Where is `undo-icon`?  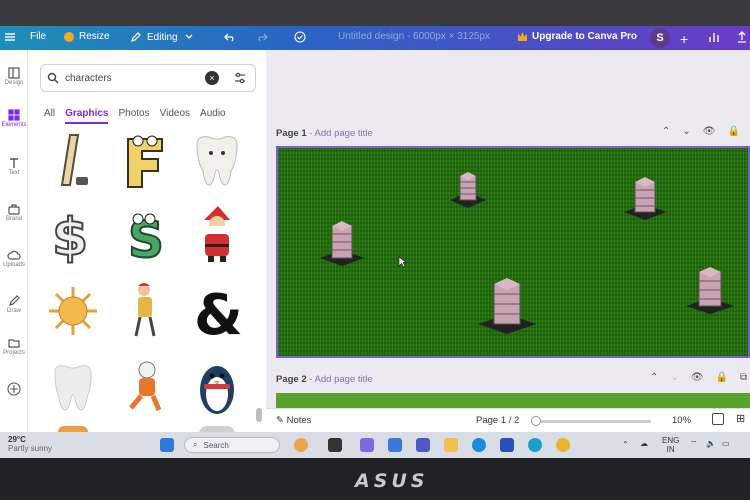 undo-icon is located at coordinates (229, 37).